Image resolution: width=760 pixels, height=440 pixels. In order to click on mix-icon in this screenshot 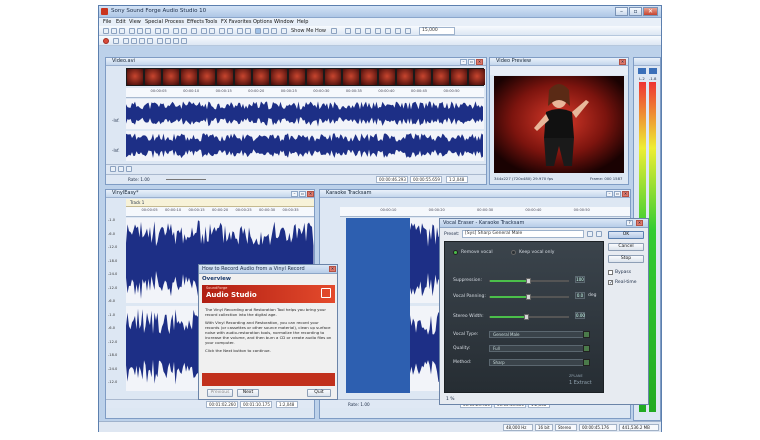, I will do `click(158, 31)`.